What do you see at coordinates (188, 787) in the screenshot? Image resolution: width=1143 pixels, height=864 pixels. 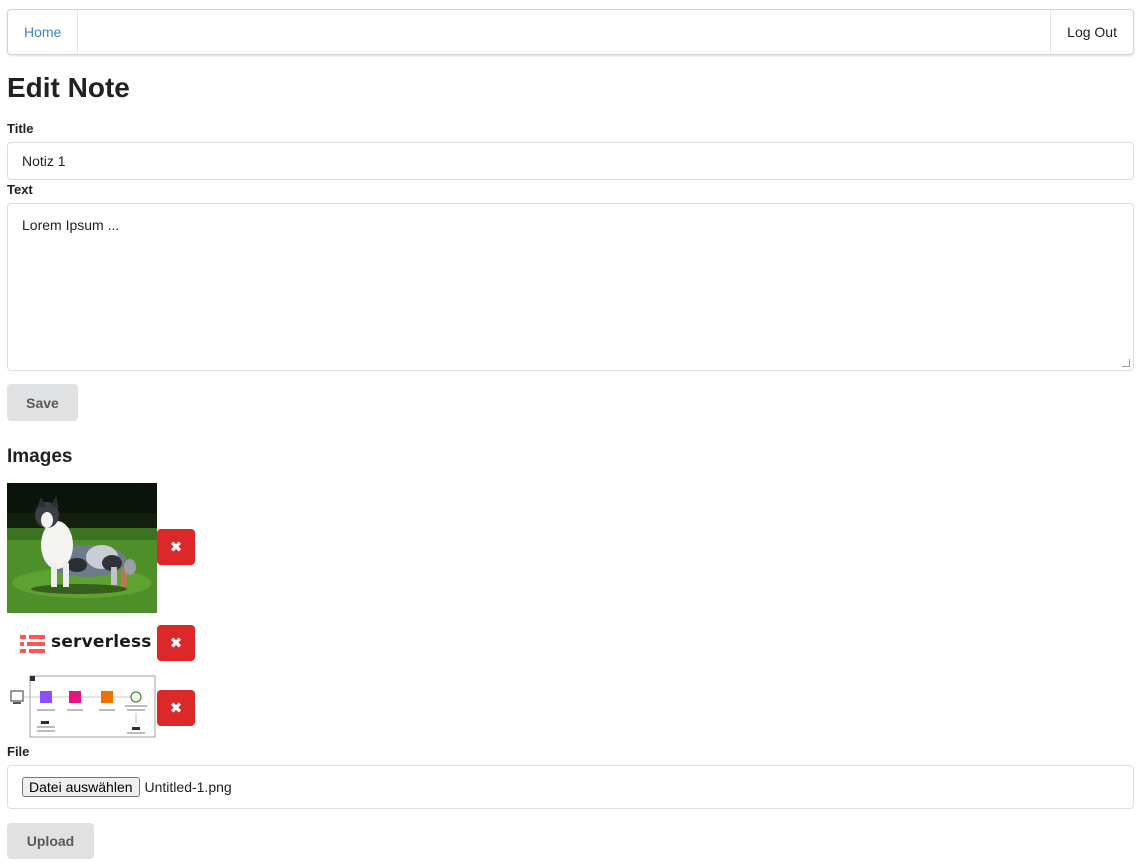 I see `file-name: Untitled-1.png` at bounding box center [188, 787].